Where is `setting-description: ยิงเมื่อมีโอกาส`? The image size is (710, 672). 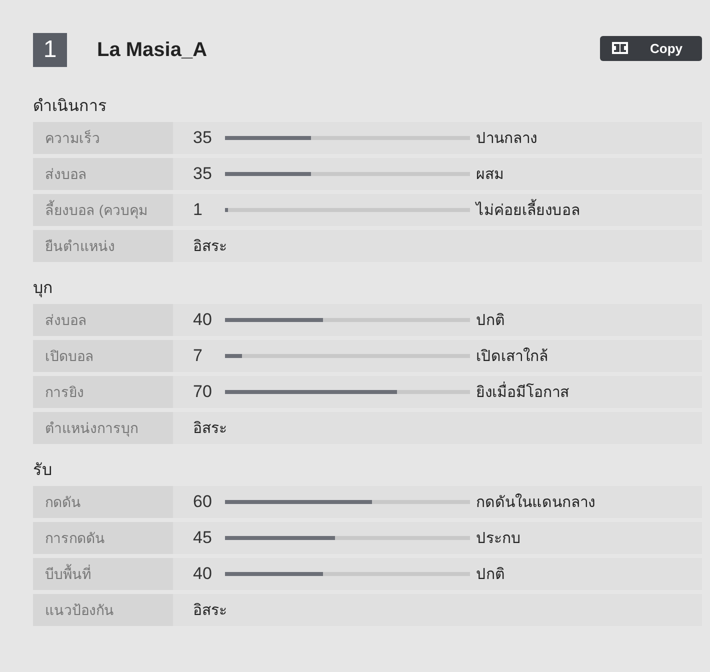 setting-description: ยิงเมื่อมีโอกาส is located at coordinates (522, 392).